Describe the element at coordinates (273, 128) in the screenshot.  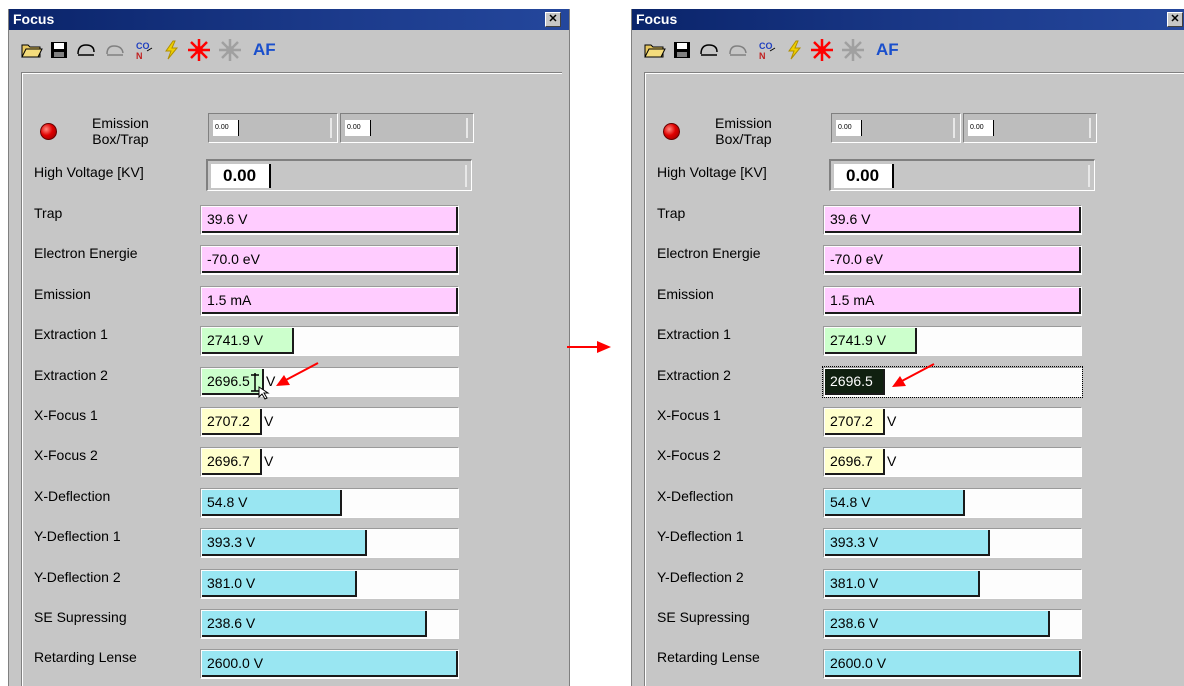
I see `box-indicator: 0.00` at that location.